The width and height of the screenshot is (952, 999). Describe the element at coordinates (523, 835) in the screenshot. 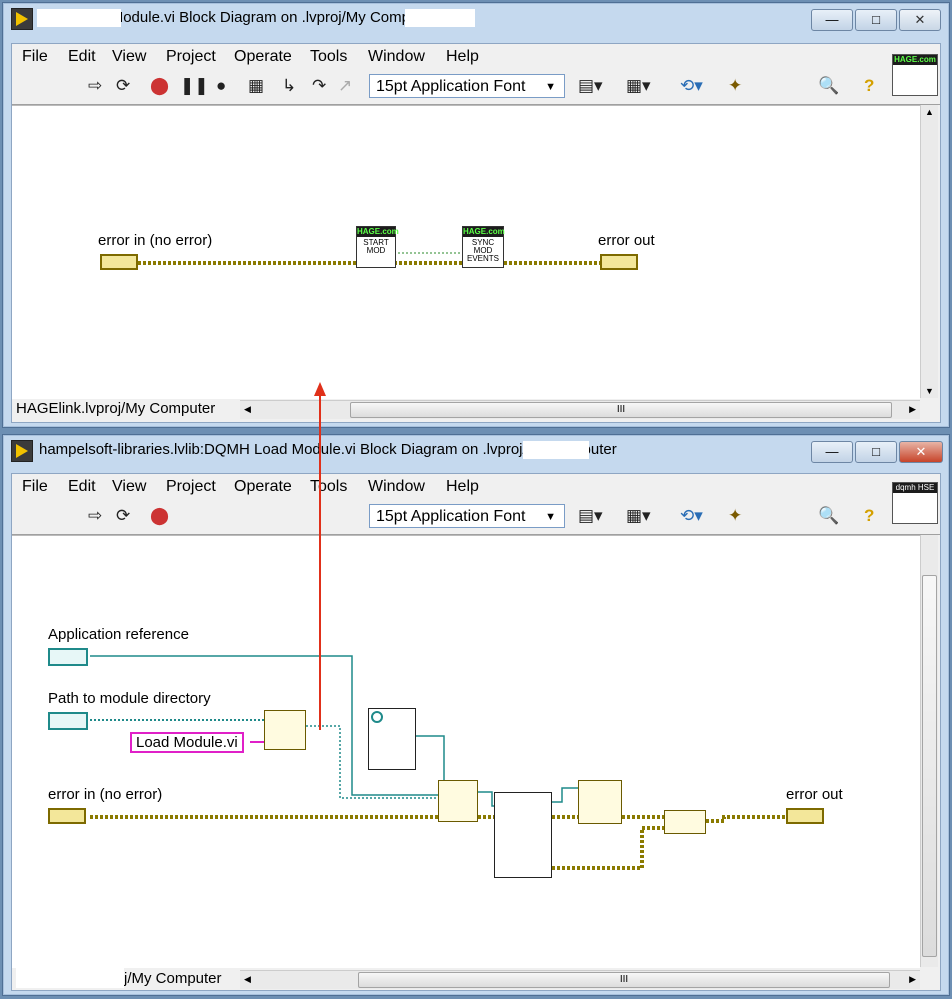

I see `start-async-call-node` at that location.